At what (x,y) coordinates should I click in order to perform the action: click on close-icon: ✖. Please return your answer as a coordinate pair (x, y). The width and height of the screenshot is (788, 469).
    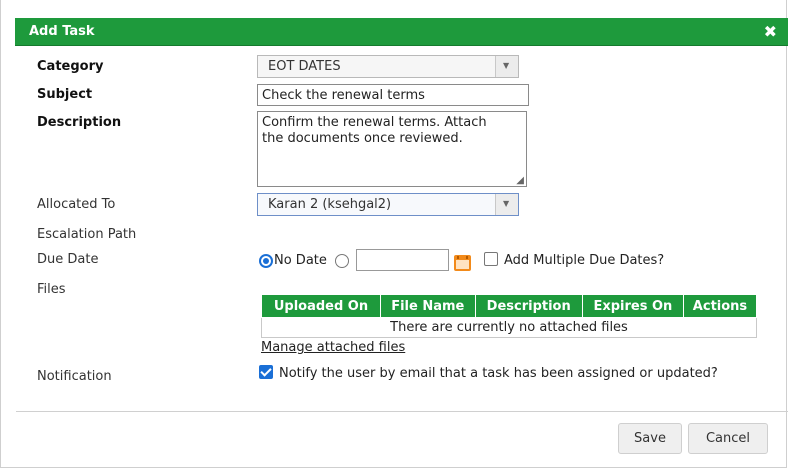
    Looking at the image, I should click on (770, 31).